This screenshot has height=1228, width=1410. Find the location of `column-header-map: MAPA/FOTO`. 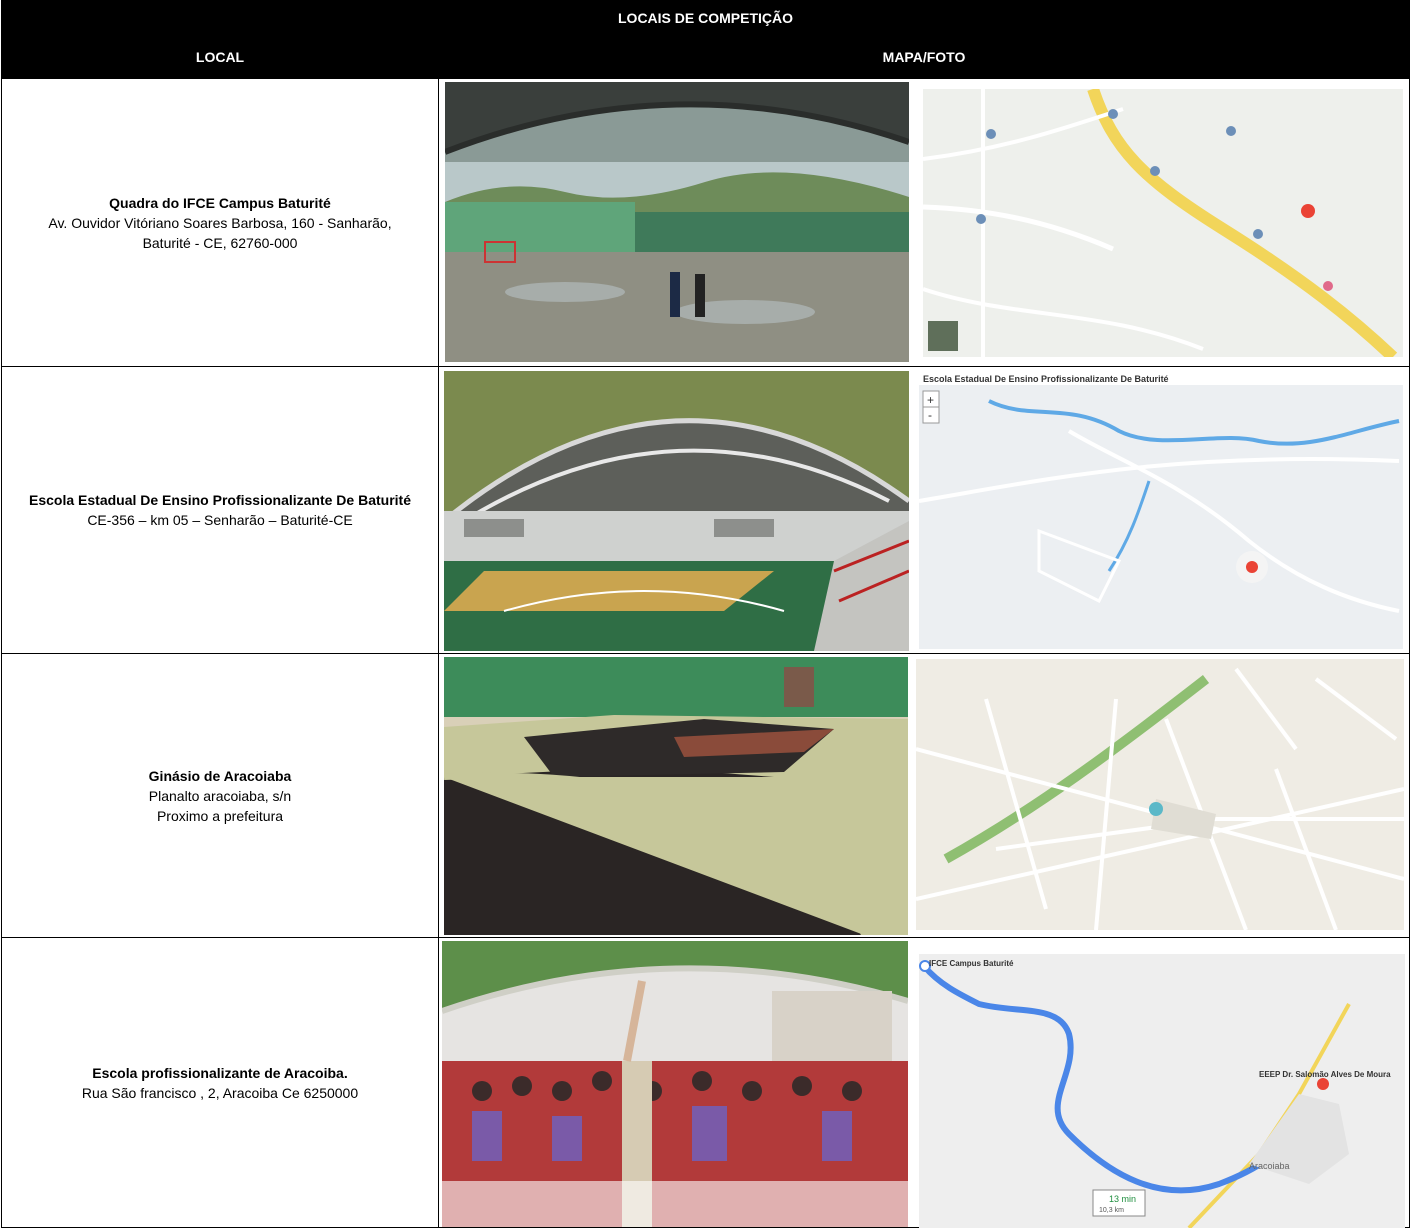

column-header-map: MAPA/FOTO is located at coordinates (923, 56).